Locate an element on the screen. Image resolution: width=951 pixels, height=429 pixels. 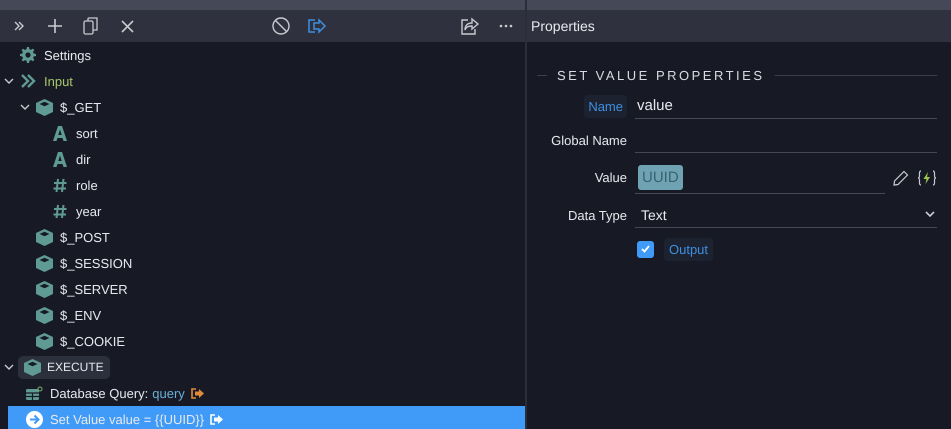
exit-arrow-icon is located at coordinates (316, 26).